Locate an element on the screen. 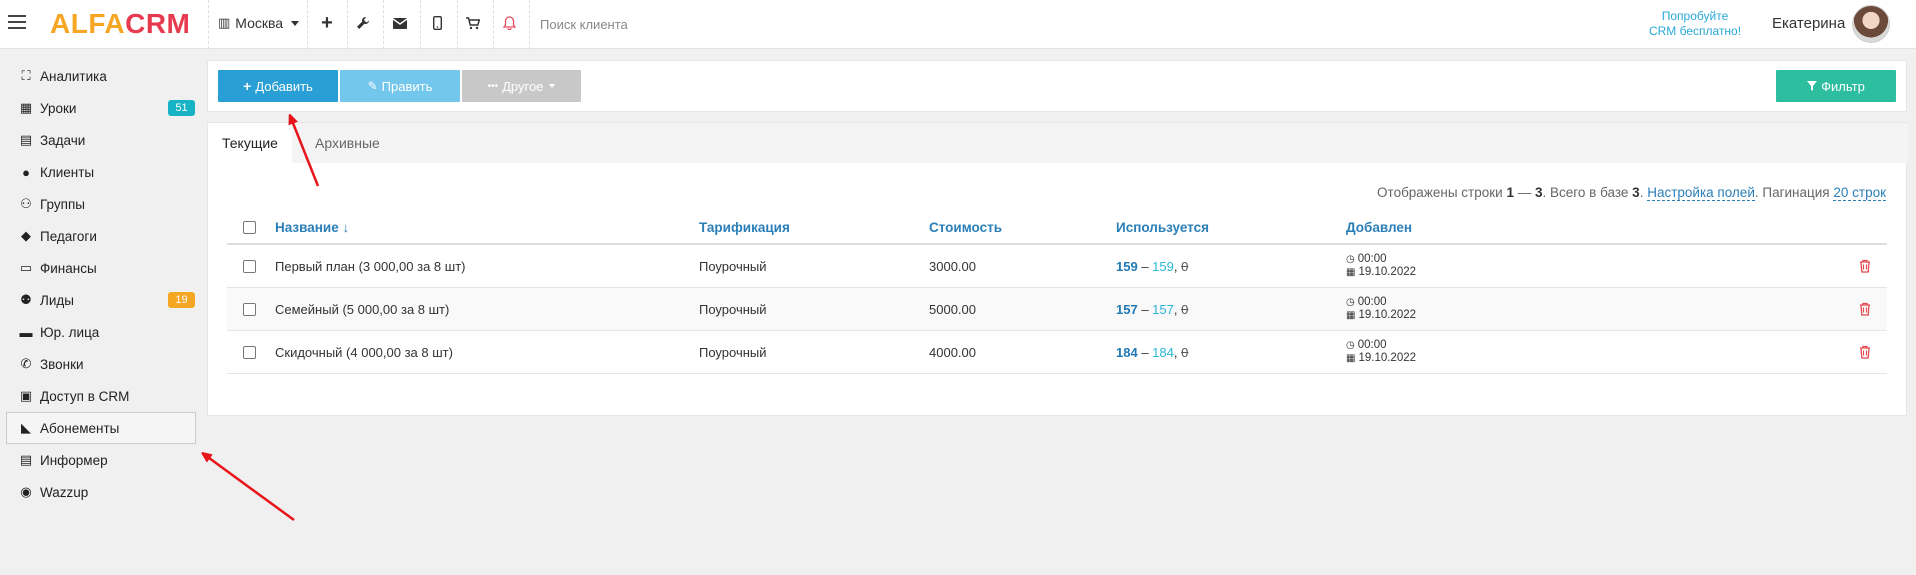 The width and height of the screenshot is (1916, 575). sidebar-item-12: ▤ Информер is located at coordinates (100, 460).